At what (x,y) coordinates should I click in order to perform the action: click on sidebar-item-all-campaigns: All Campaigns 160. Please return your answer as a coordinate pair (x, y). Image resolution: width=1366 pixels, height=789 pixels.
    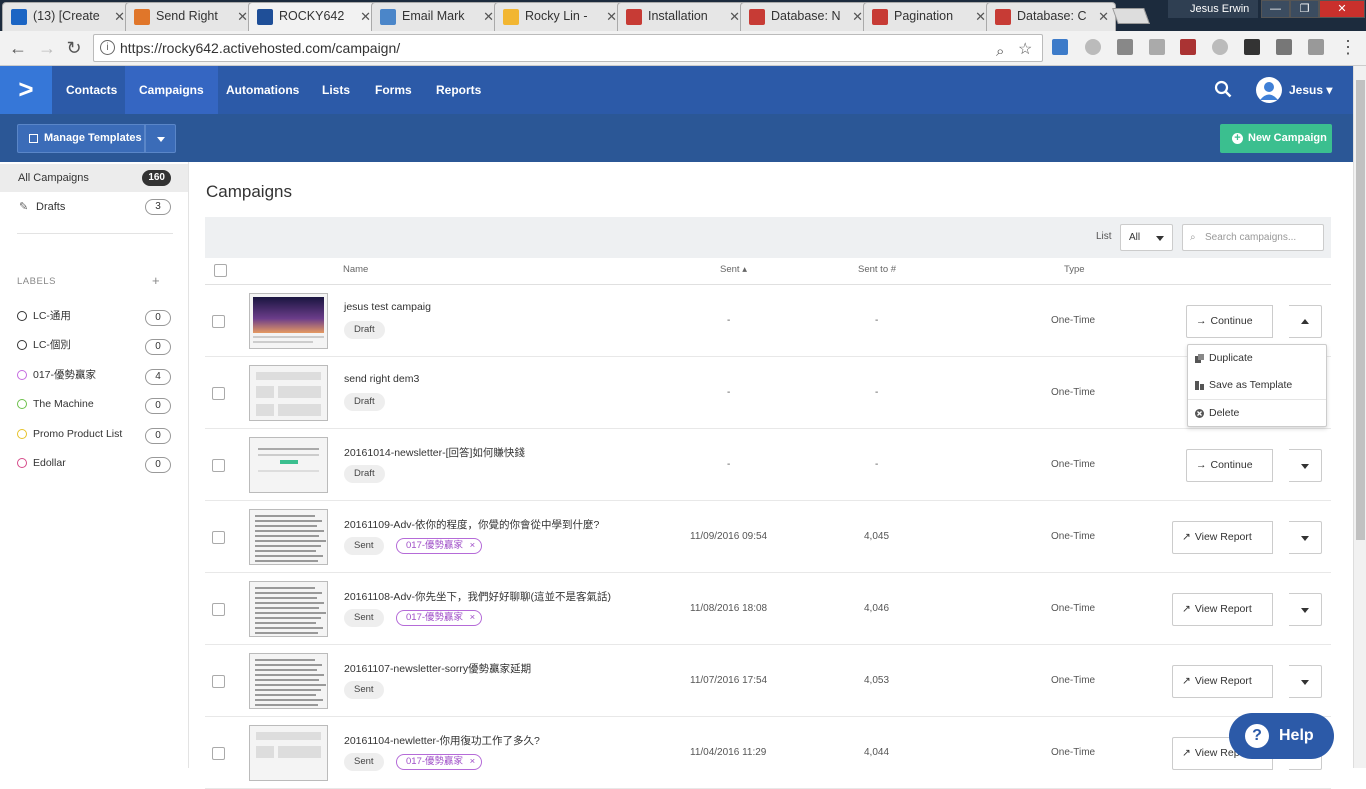
    Looking at the image, I should click on (94, 178).